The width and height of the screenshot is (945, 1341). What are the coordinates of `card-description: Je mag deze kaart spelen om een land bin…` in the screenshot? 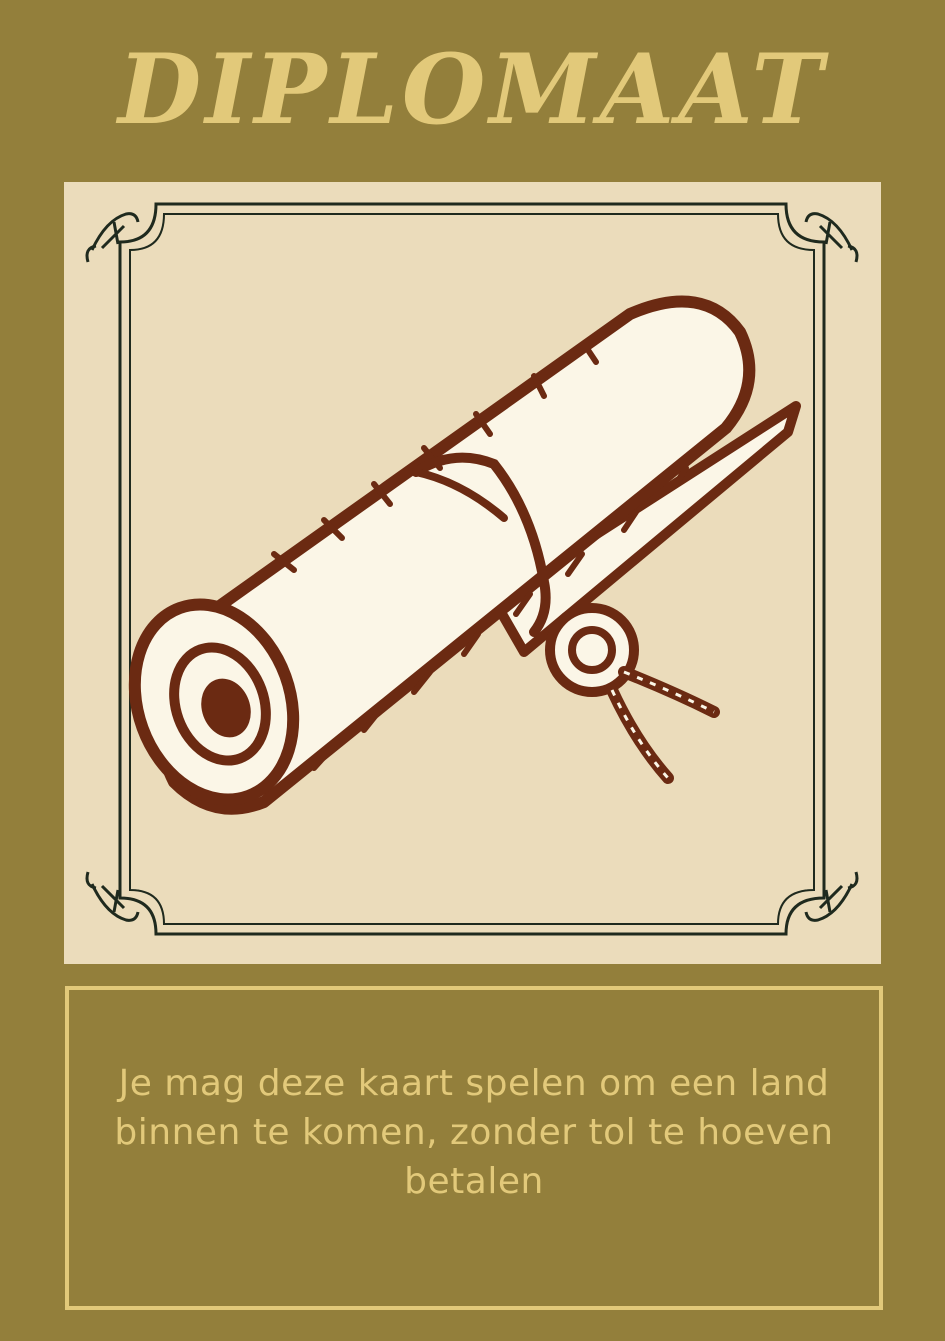 It's located at (474, 1132).